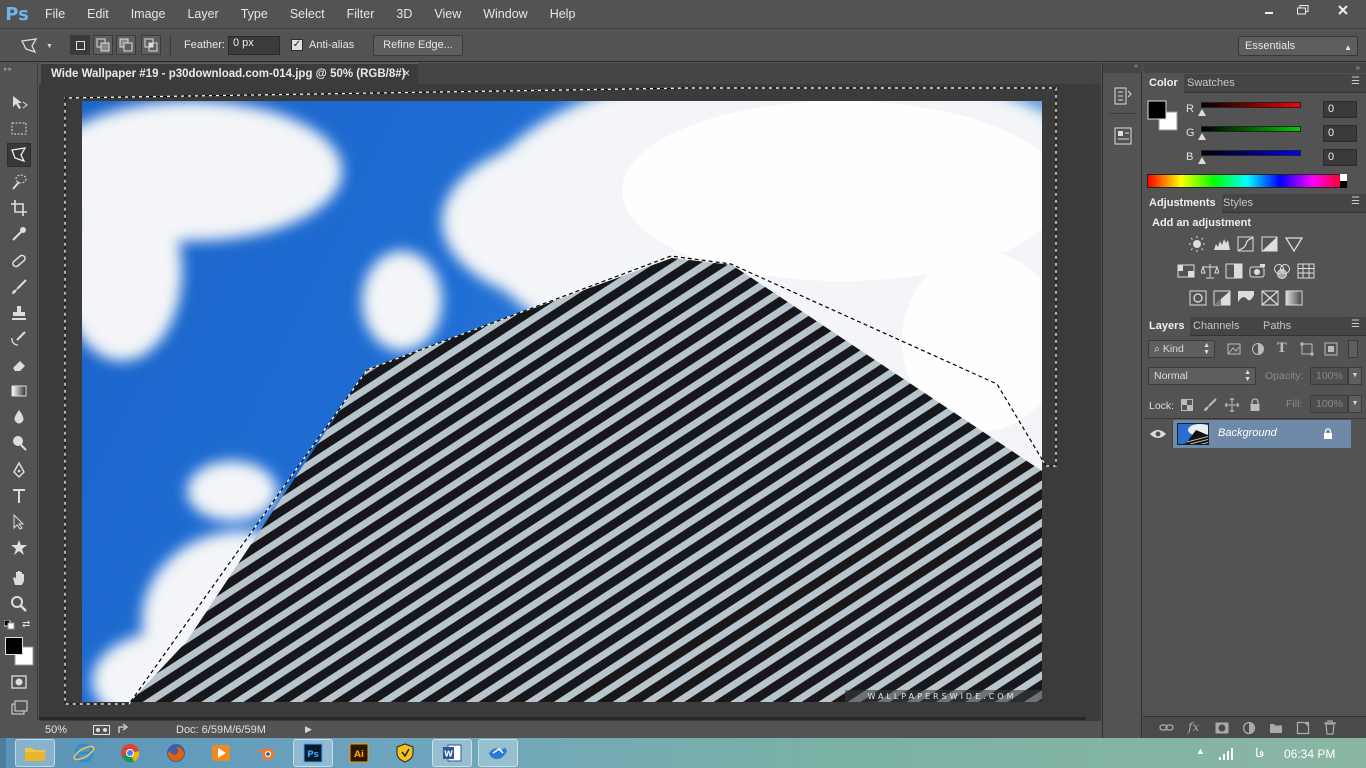 The height and width of the screenshot is (768, 1366). Describe the element at coordinates (1211, 83) in the screenshot. I see `tab-swatches: Swatches` at that location.